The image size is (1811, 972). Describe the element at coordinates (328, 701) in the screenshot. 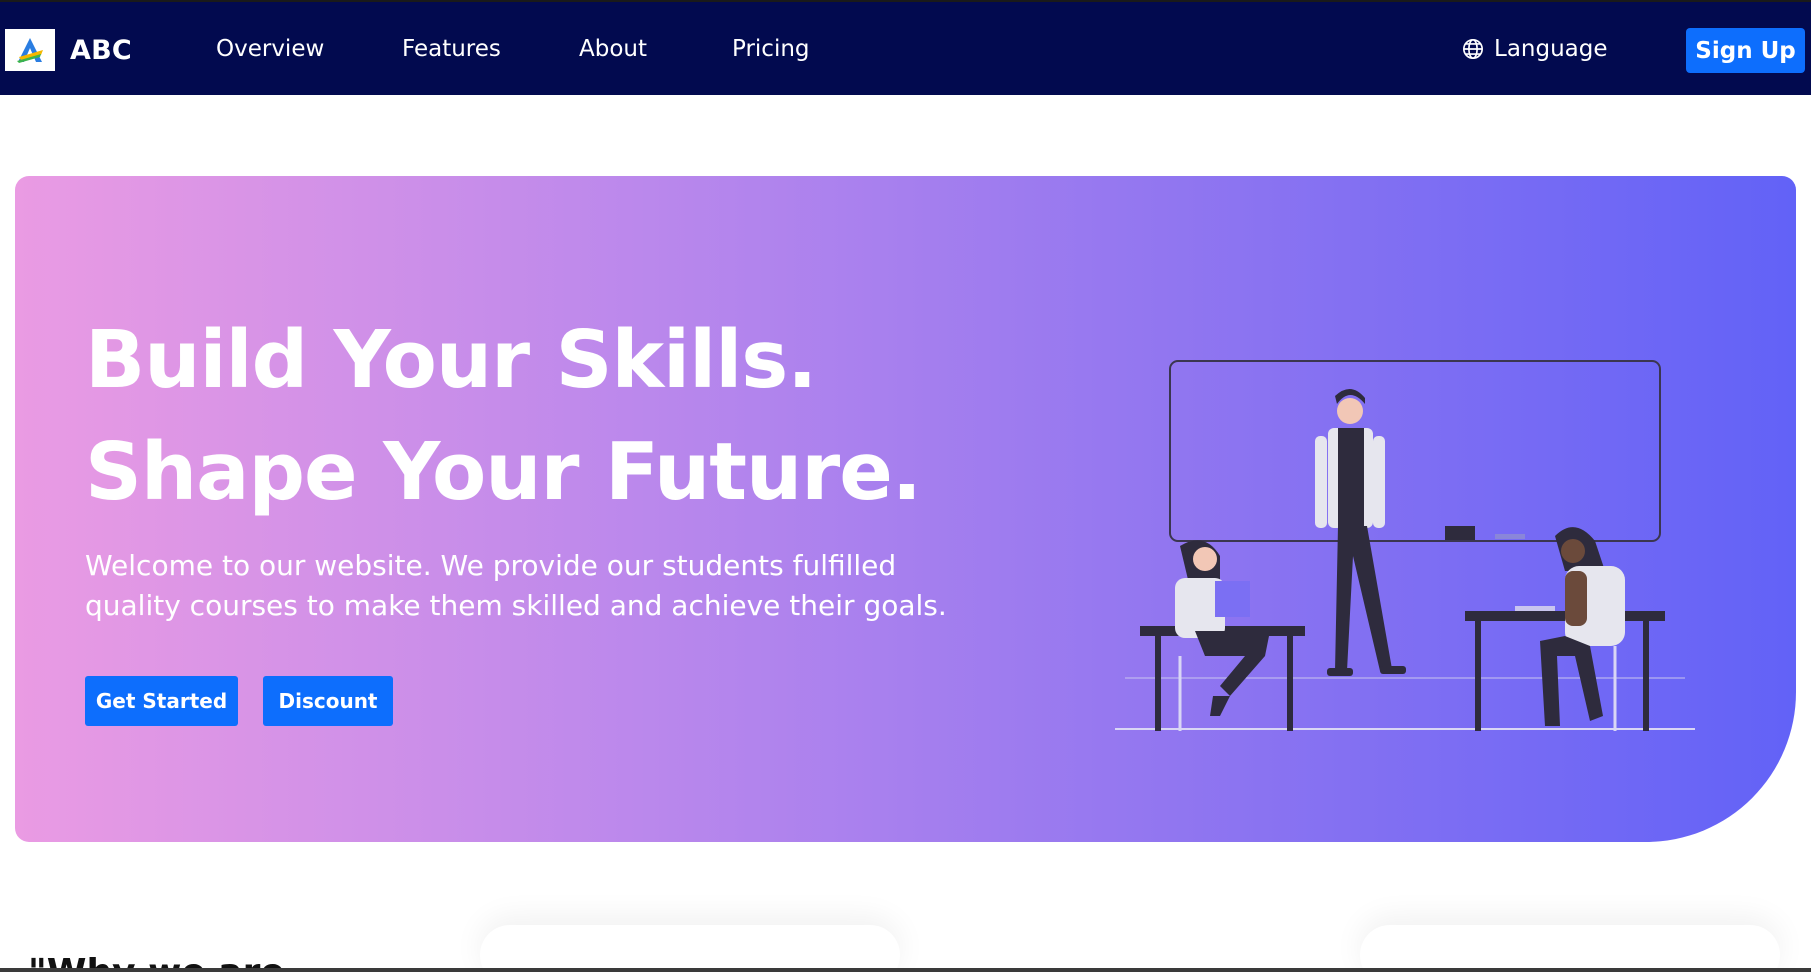

I see `discount-button: Discount` at that location.